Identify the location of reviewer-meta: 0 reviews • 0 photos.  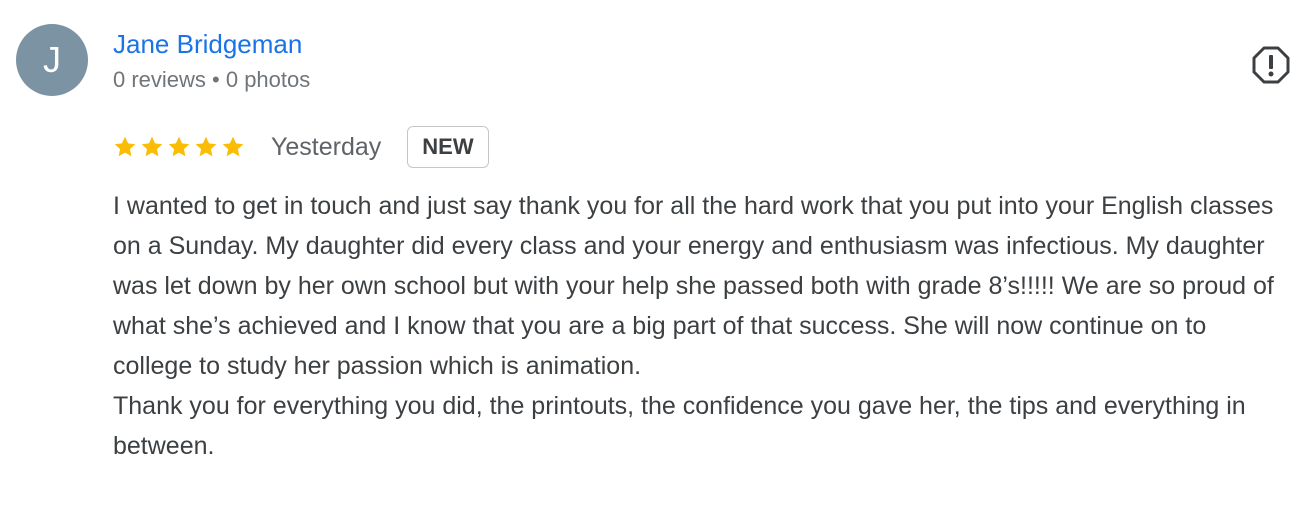
(212, 79).